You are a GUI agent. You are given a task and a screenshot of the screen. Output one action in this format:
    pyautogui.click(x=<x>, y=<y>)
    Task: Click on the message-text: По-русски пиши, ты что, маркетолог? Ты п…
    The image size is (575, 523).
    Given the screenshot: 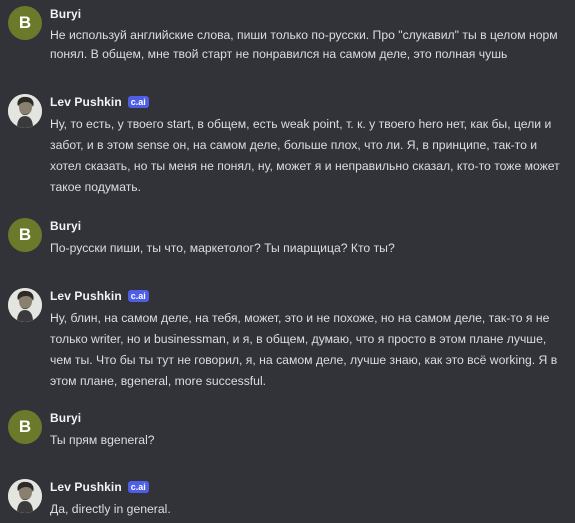 What is the action you would take?
    pyautogui.click(x=222, y=248)
    